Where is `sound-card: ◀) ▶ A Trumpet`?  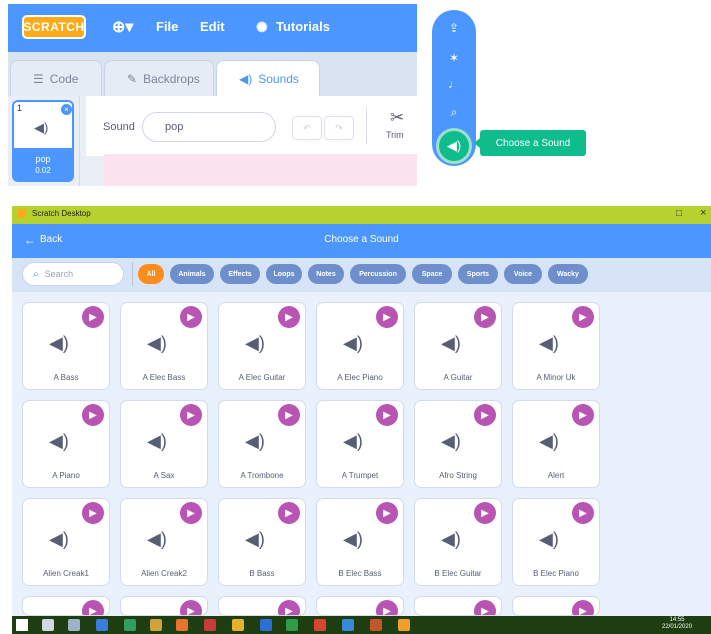 sound-card: ◀) ▶ A Trumpet is located at coordinates (360, 444).